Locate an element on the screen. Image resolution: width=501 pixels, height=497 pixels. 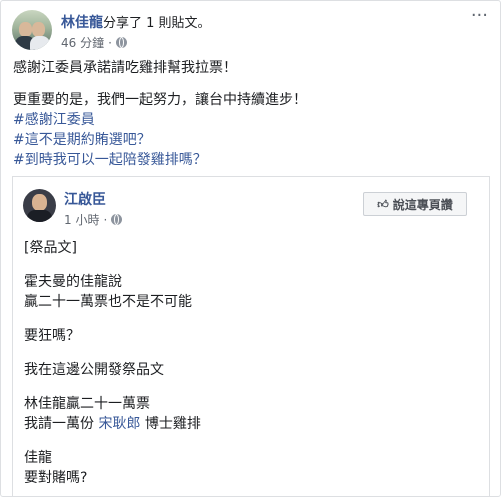
share-action-text: 分享了 1 則貼文。 is located at coordinates (157, 23).